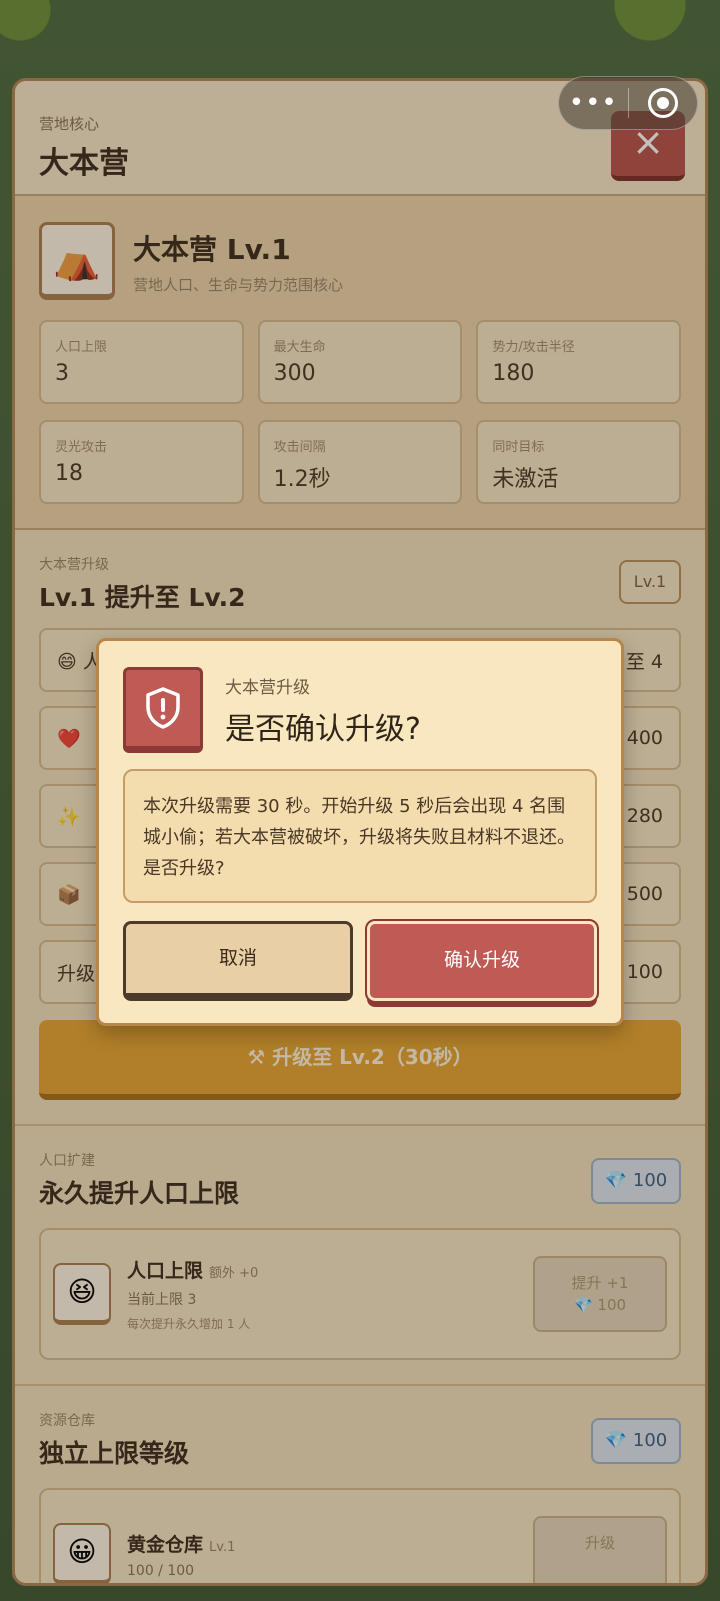 The width and height of the screenshot is (720, 1601). What do you see at coordinates (482, 961) in the screenshot?
I see `confirm-upgrade-button: 确认升级` at bounding box center [482, 961].